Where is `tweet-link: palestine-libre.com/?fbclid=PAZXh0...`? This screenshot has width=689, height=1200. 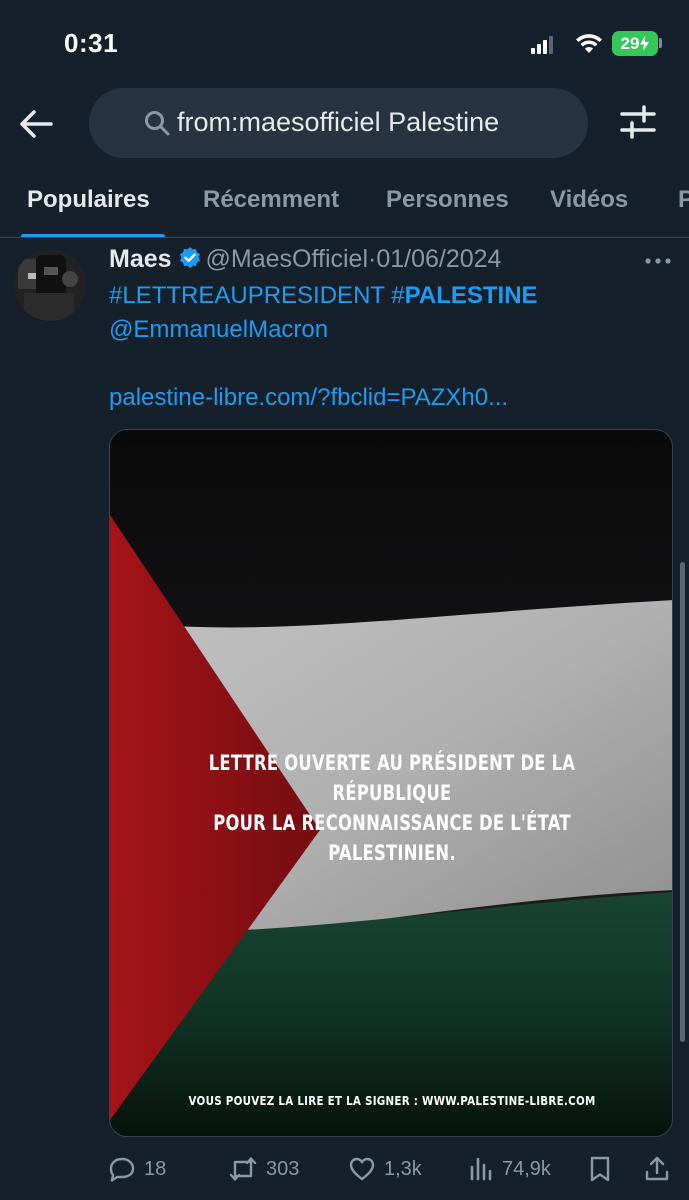 tweet-link: palestine-libre.com/?fbclid=PAZXh0... is located at coordinates (308, 397).